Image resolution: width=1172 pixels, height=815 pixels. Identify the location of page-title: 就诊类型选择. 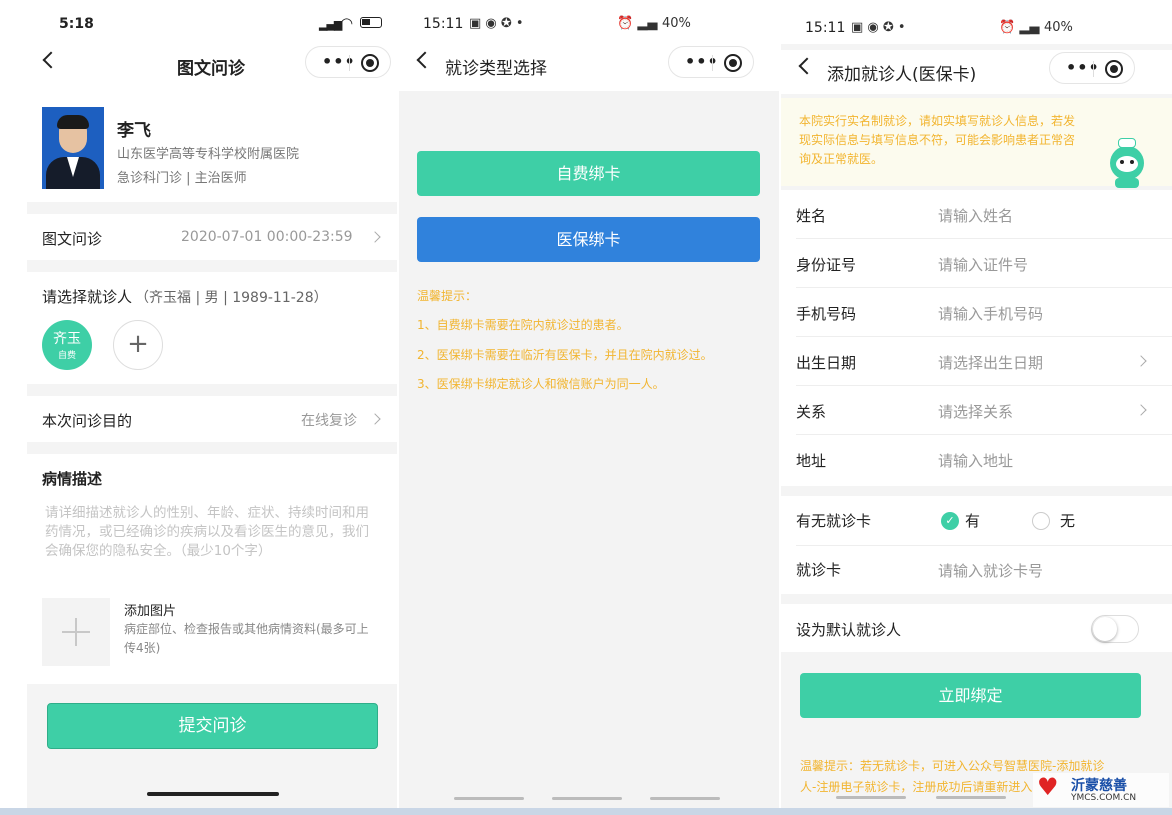
(496, 69).